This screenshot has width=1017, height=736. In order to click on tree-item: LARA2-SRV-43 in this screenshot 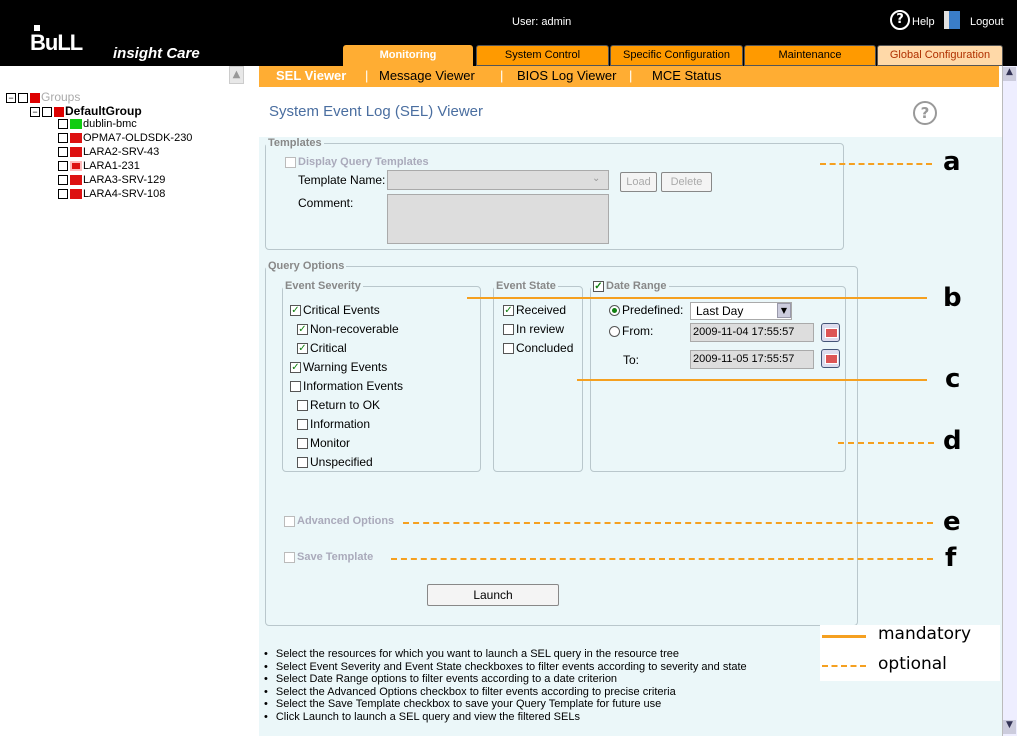, I will do `click(108, 152)`.